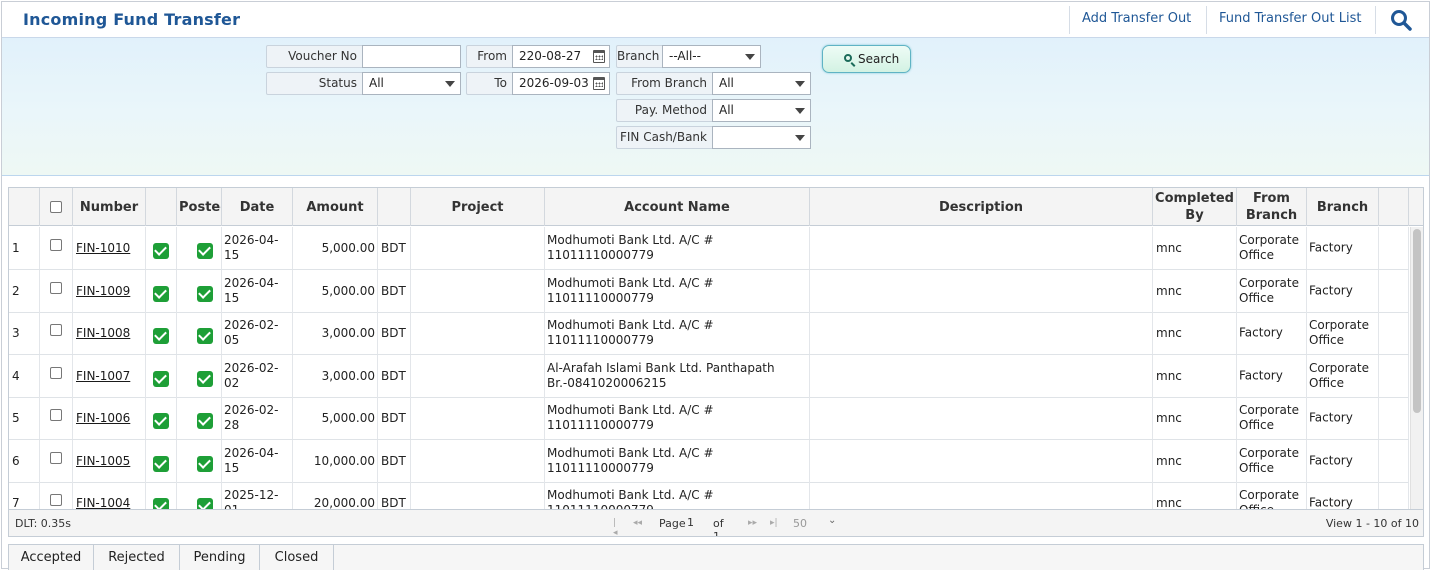  I want to click on branch-column-header: Branch, so click(1343, 207).